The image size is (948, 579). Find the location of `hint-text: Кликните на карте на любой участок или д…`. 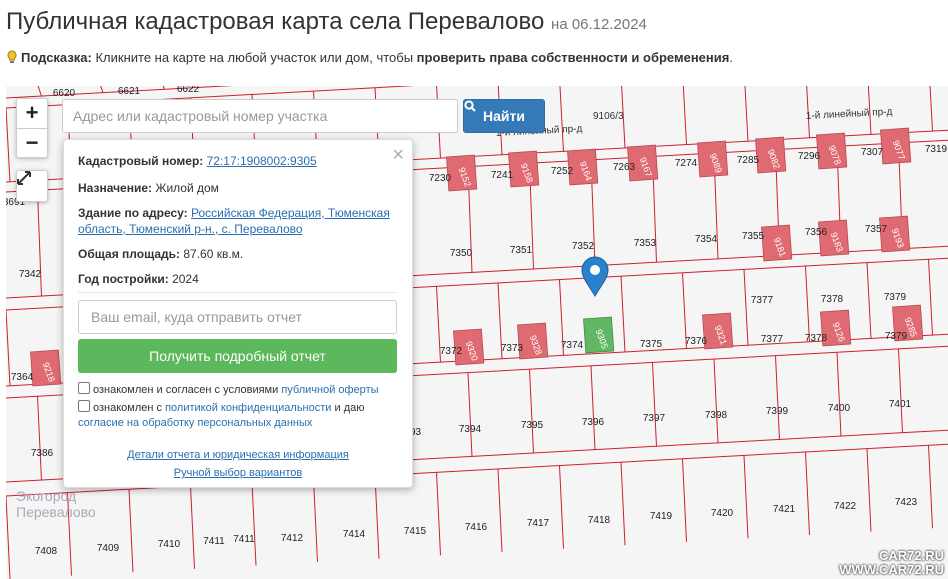

hint-text: Кликните на карте на любой участок или д… is located at coordinates (254, 57).